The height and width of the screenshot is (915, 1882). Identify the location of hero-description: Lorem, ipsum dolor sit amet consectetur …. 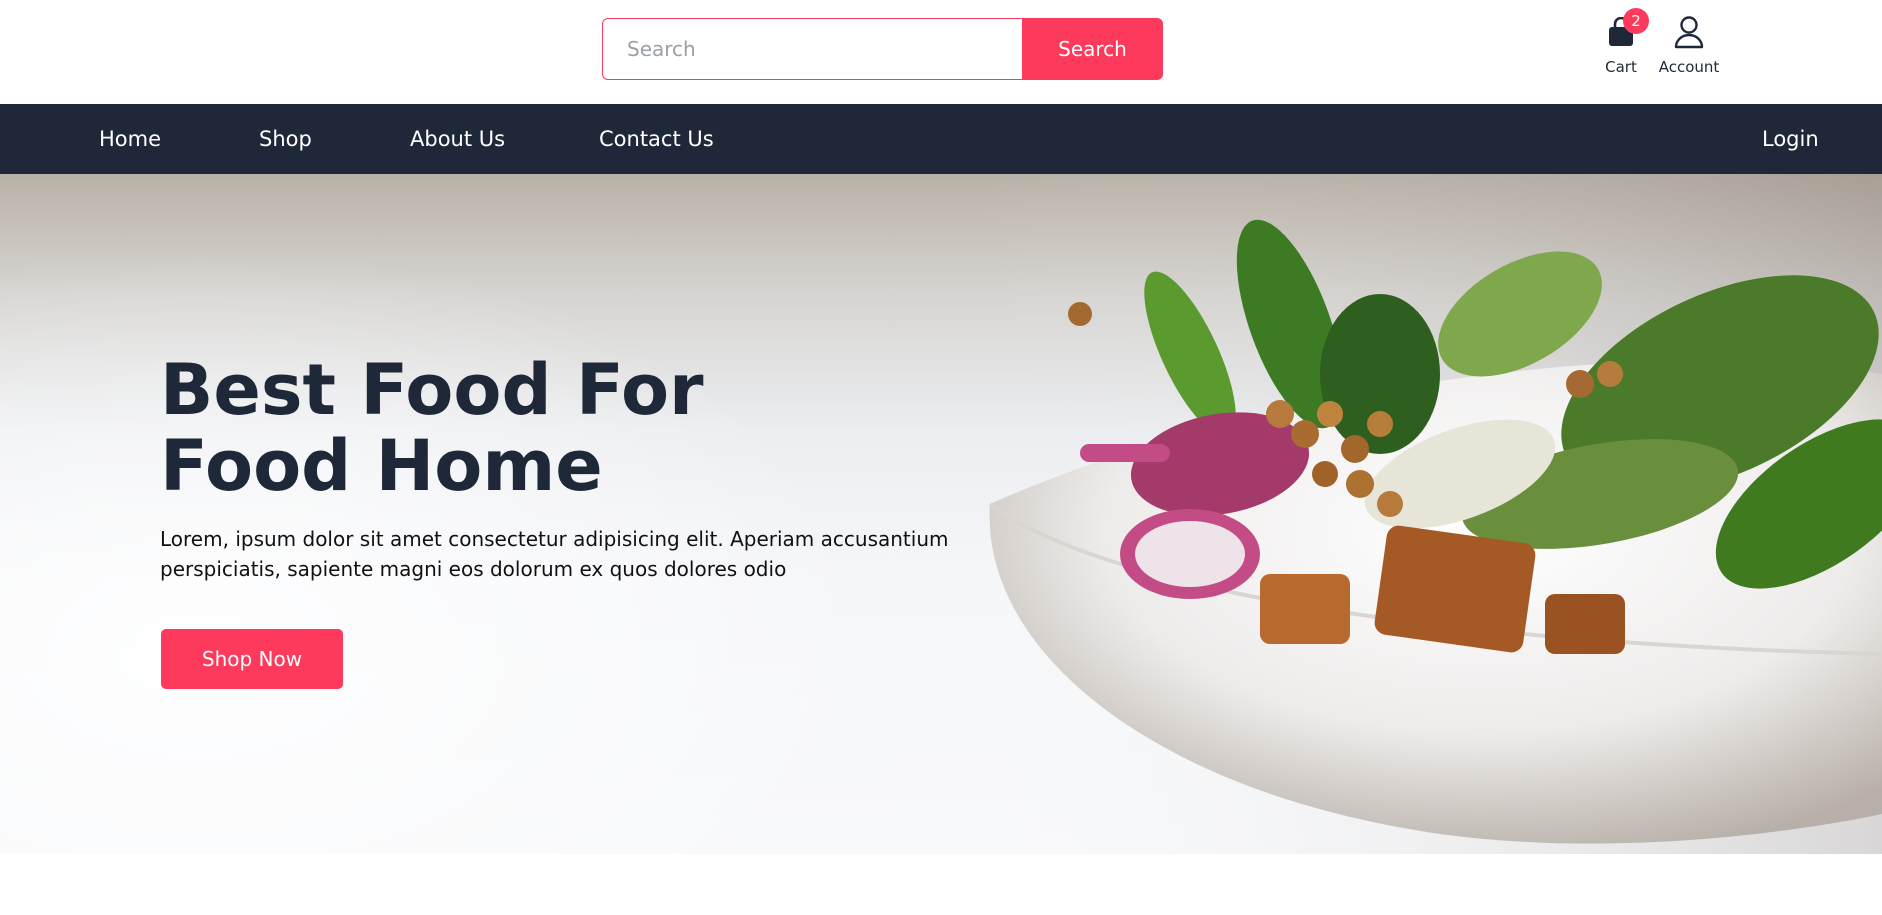
(554, 554).